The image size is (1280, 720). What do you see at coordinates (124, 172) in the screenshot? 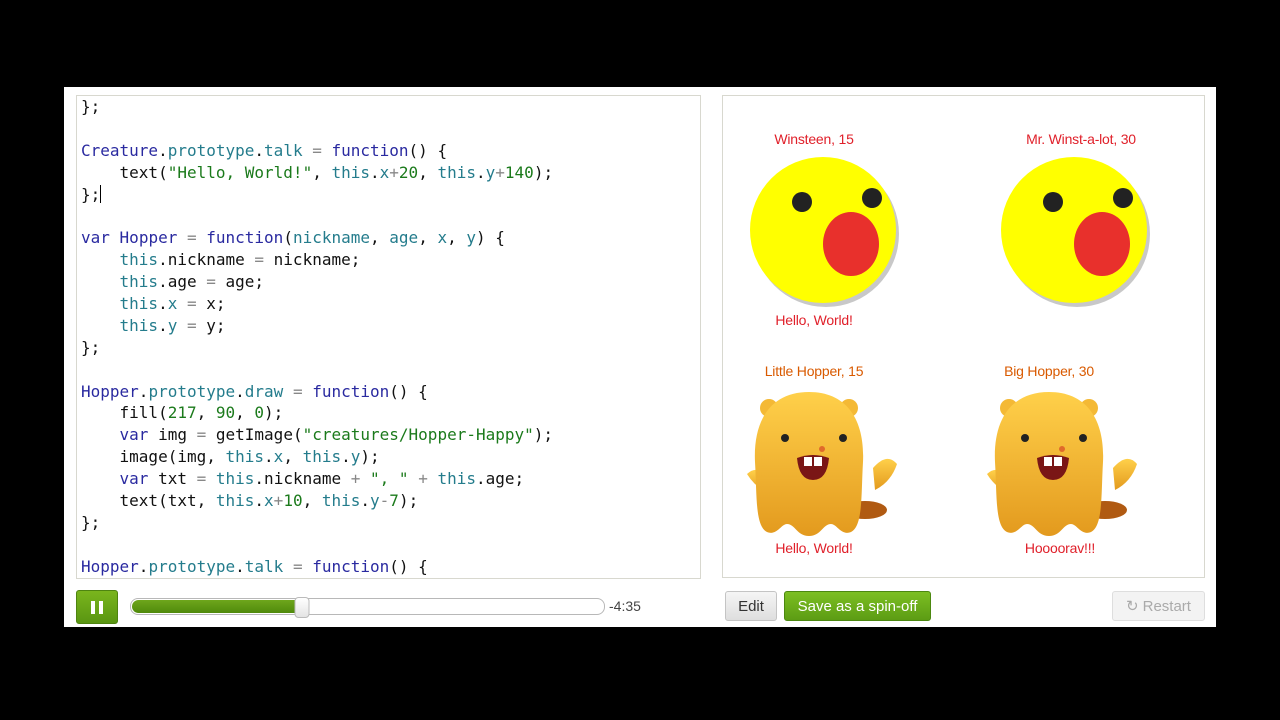
I see `code-token: text(` at bounding box center [124, 172].